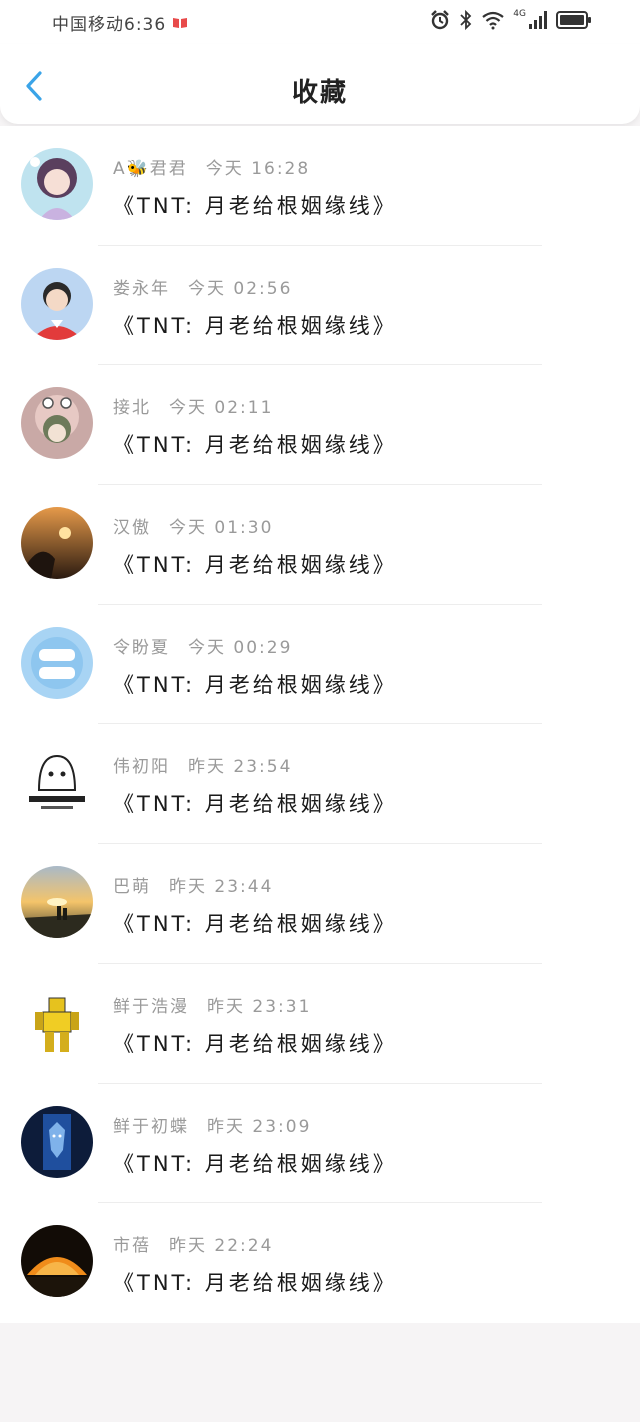 The width and height of the screenshot is (640, 1422). I want to click on item-meta: A🐝君君 今天 16:28, so click(211, 166).